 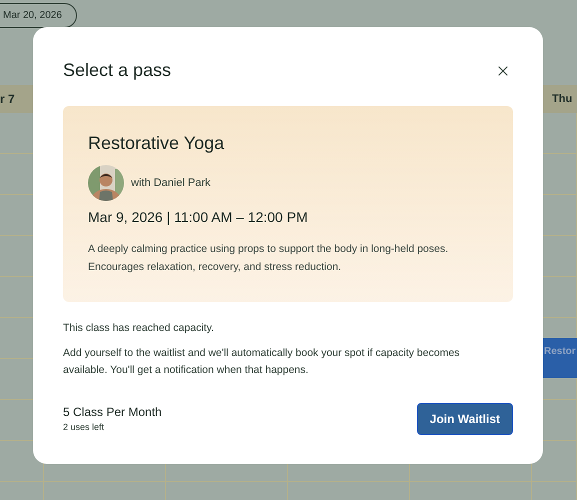 What do you see at coordinates (464, 418) in the screenshot?
I see `join-waitlist-button: Join Waitlist` at bounding box center [464, 418].